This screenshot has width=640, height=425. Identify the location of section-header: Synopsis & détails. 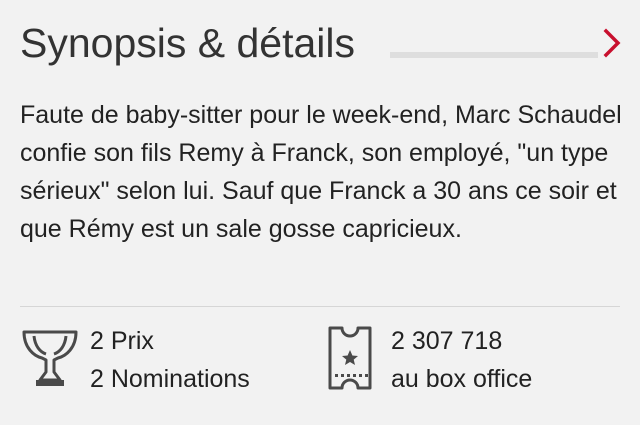
(322, 44).